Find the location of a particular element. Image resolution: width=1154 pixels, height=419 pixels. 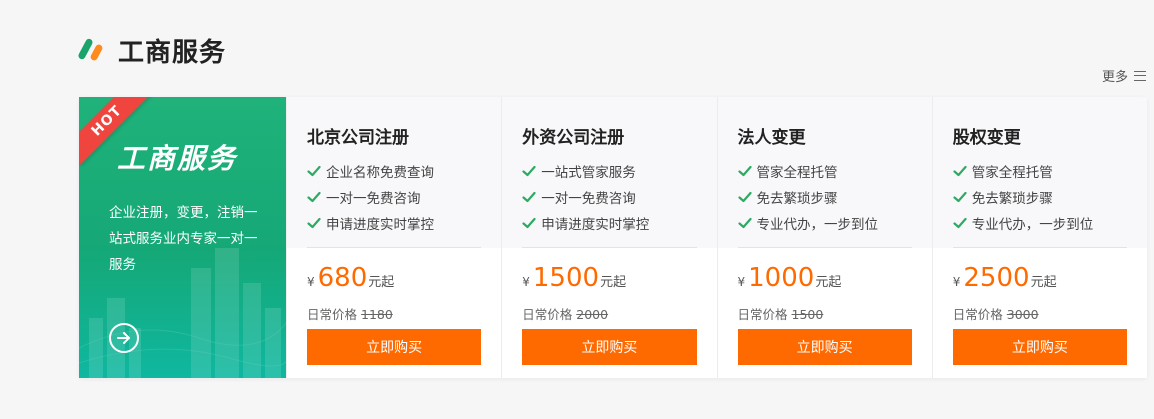

banner-description: 企业注册，变更，注销一站式服务业内专家一对一服务 is located at coordinates (183, 239).